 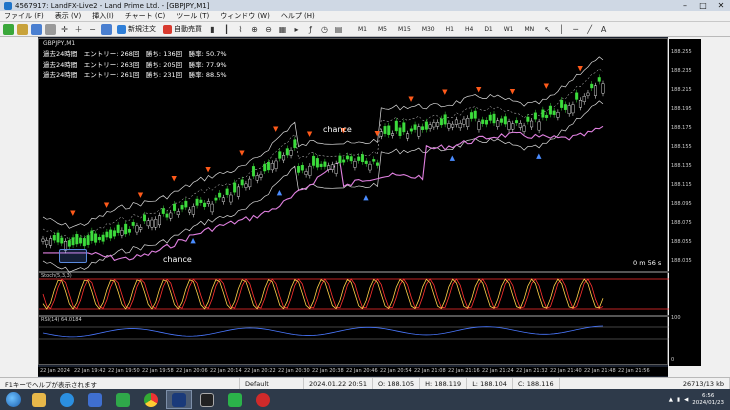 I want to click on menu-tools: ツール (T), so click(x=192, y=16).